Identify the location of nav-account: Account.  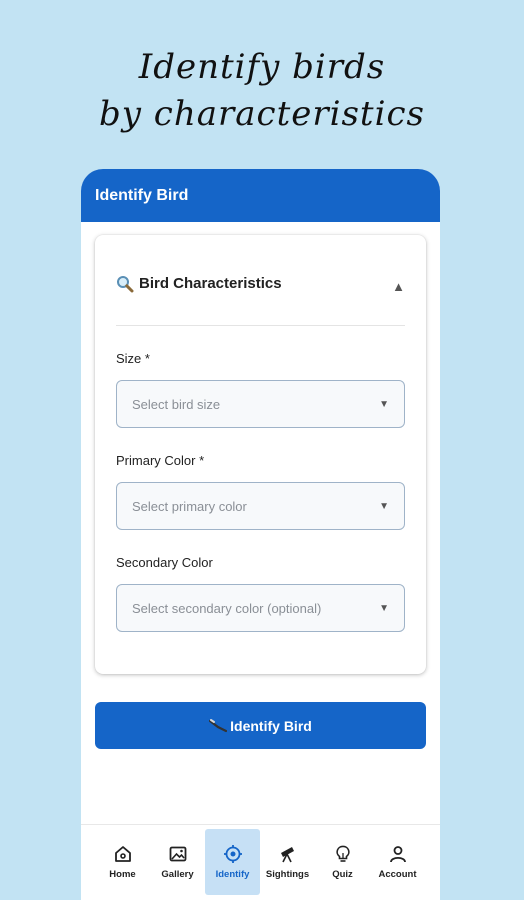
(397, 862).